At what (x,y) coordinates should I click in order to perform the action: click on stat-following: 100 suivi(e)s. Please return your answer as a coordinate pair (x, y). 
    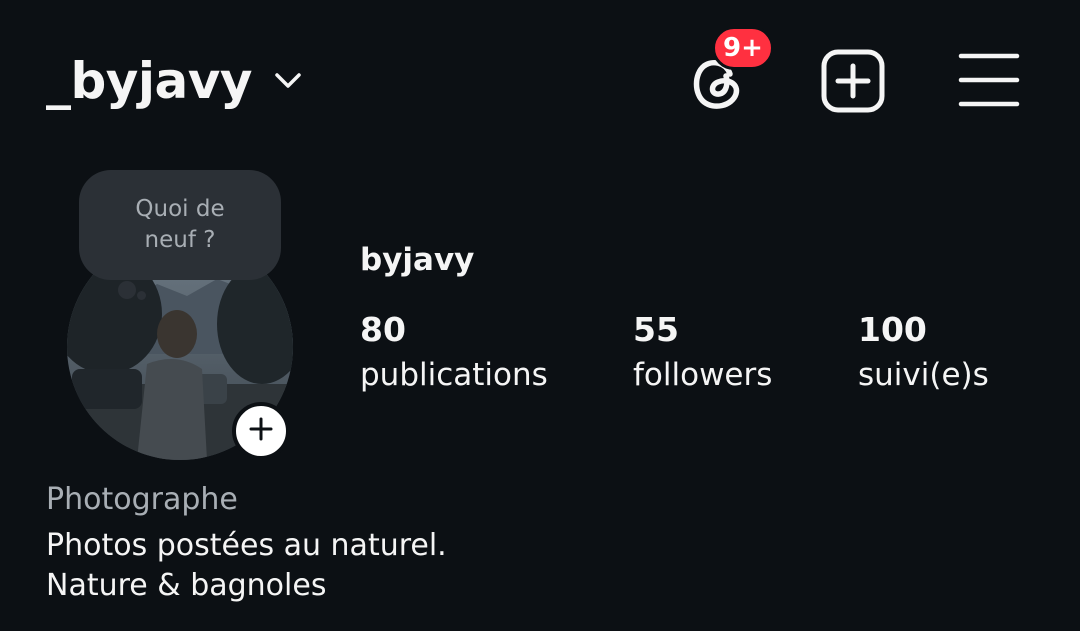
    Looking at the image, I should click on (923, 353).